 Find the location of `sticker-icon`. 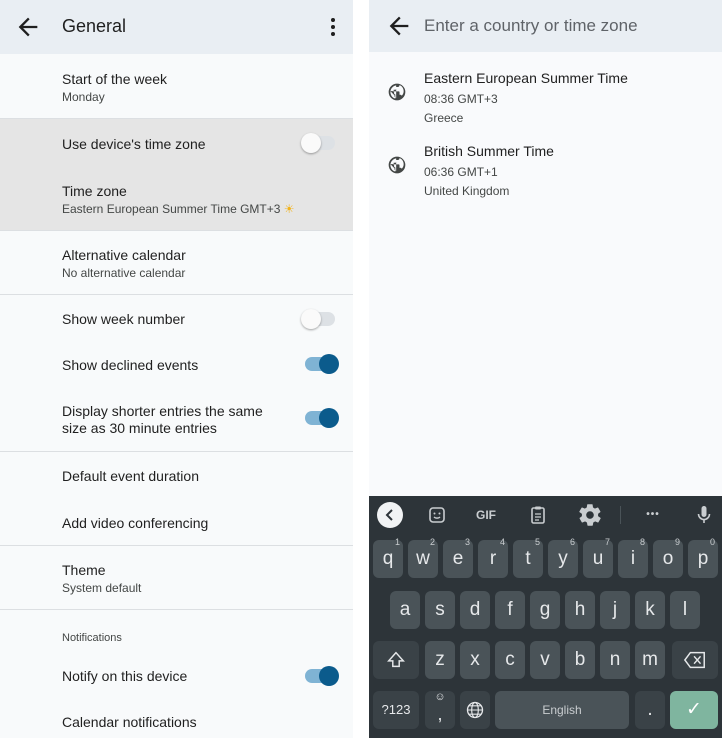

sticker-icon is located at coordinates (437, 515).